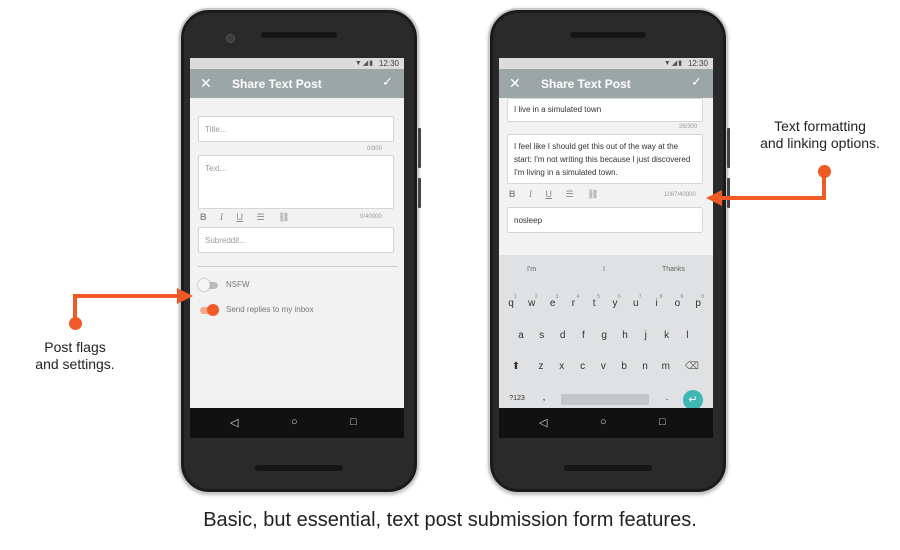 This screenshot has width=900, height=550. What do you see at coordinates (583, 366) in the screenshot?
I see `key-c: c` at bounding box center [583, 366].